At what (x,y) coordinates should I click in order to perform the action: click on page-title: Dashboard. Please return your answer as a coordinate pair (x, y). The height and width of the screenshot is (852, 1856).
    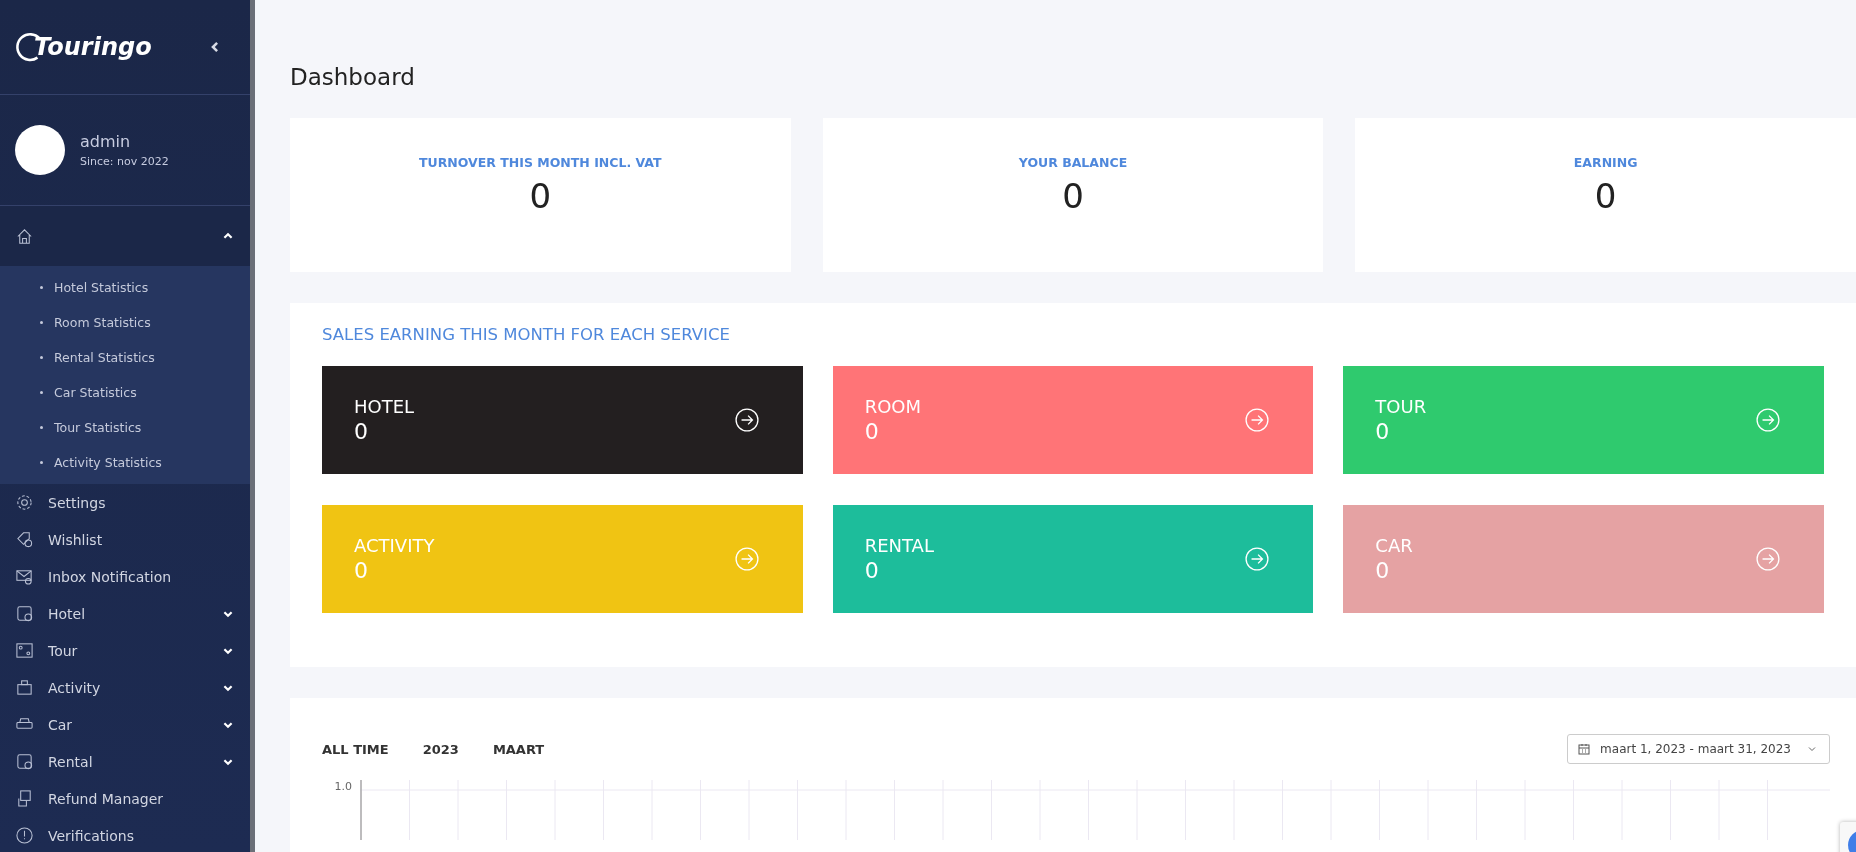
    Looking at the image, I should click on (353, 77).